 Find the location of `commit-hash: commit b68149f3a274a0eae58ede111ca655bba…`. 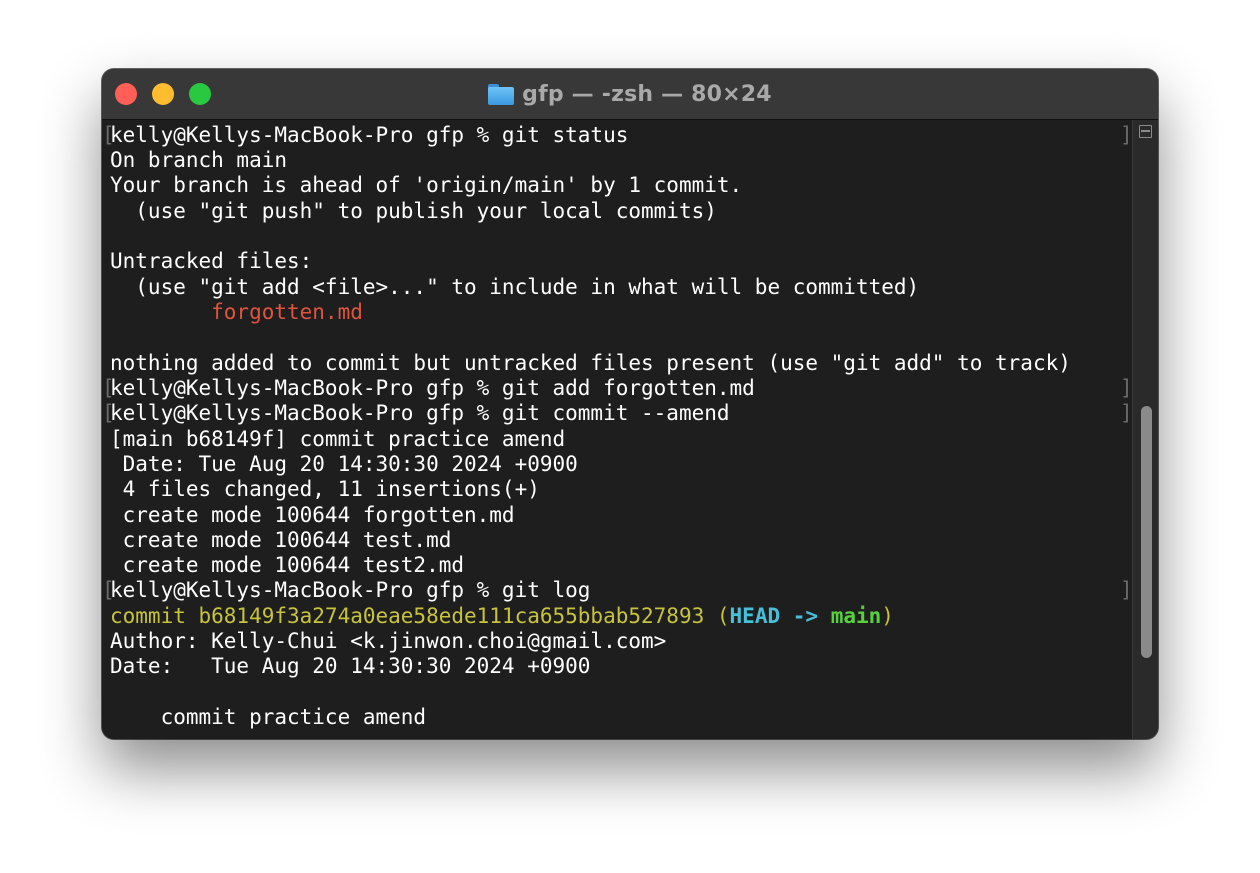

commit-hash: commit b68149f3a274a0eae58ede111ca655bba… is located at coordinates (413, 616).